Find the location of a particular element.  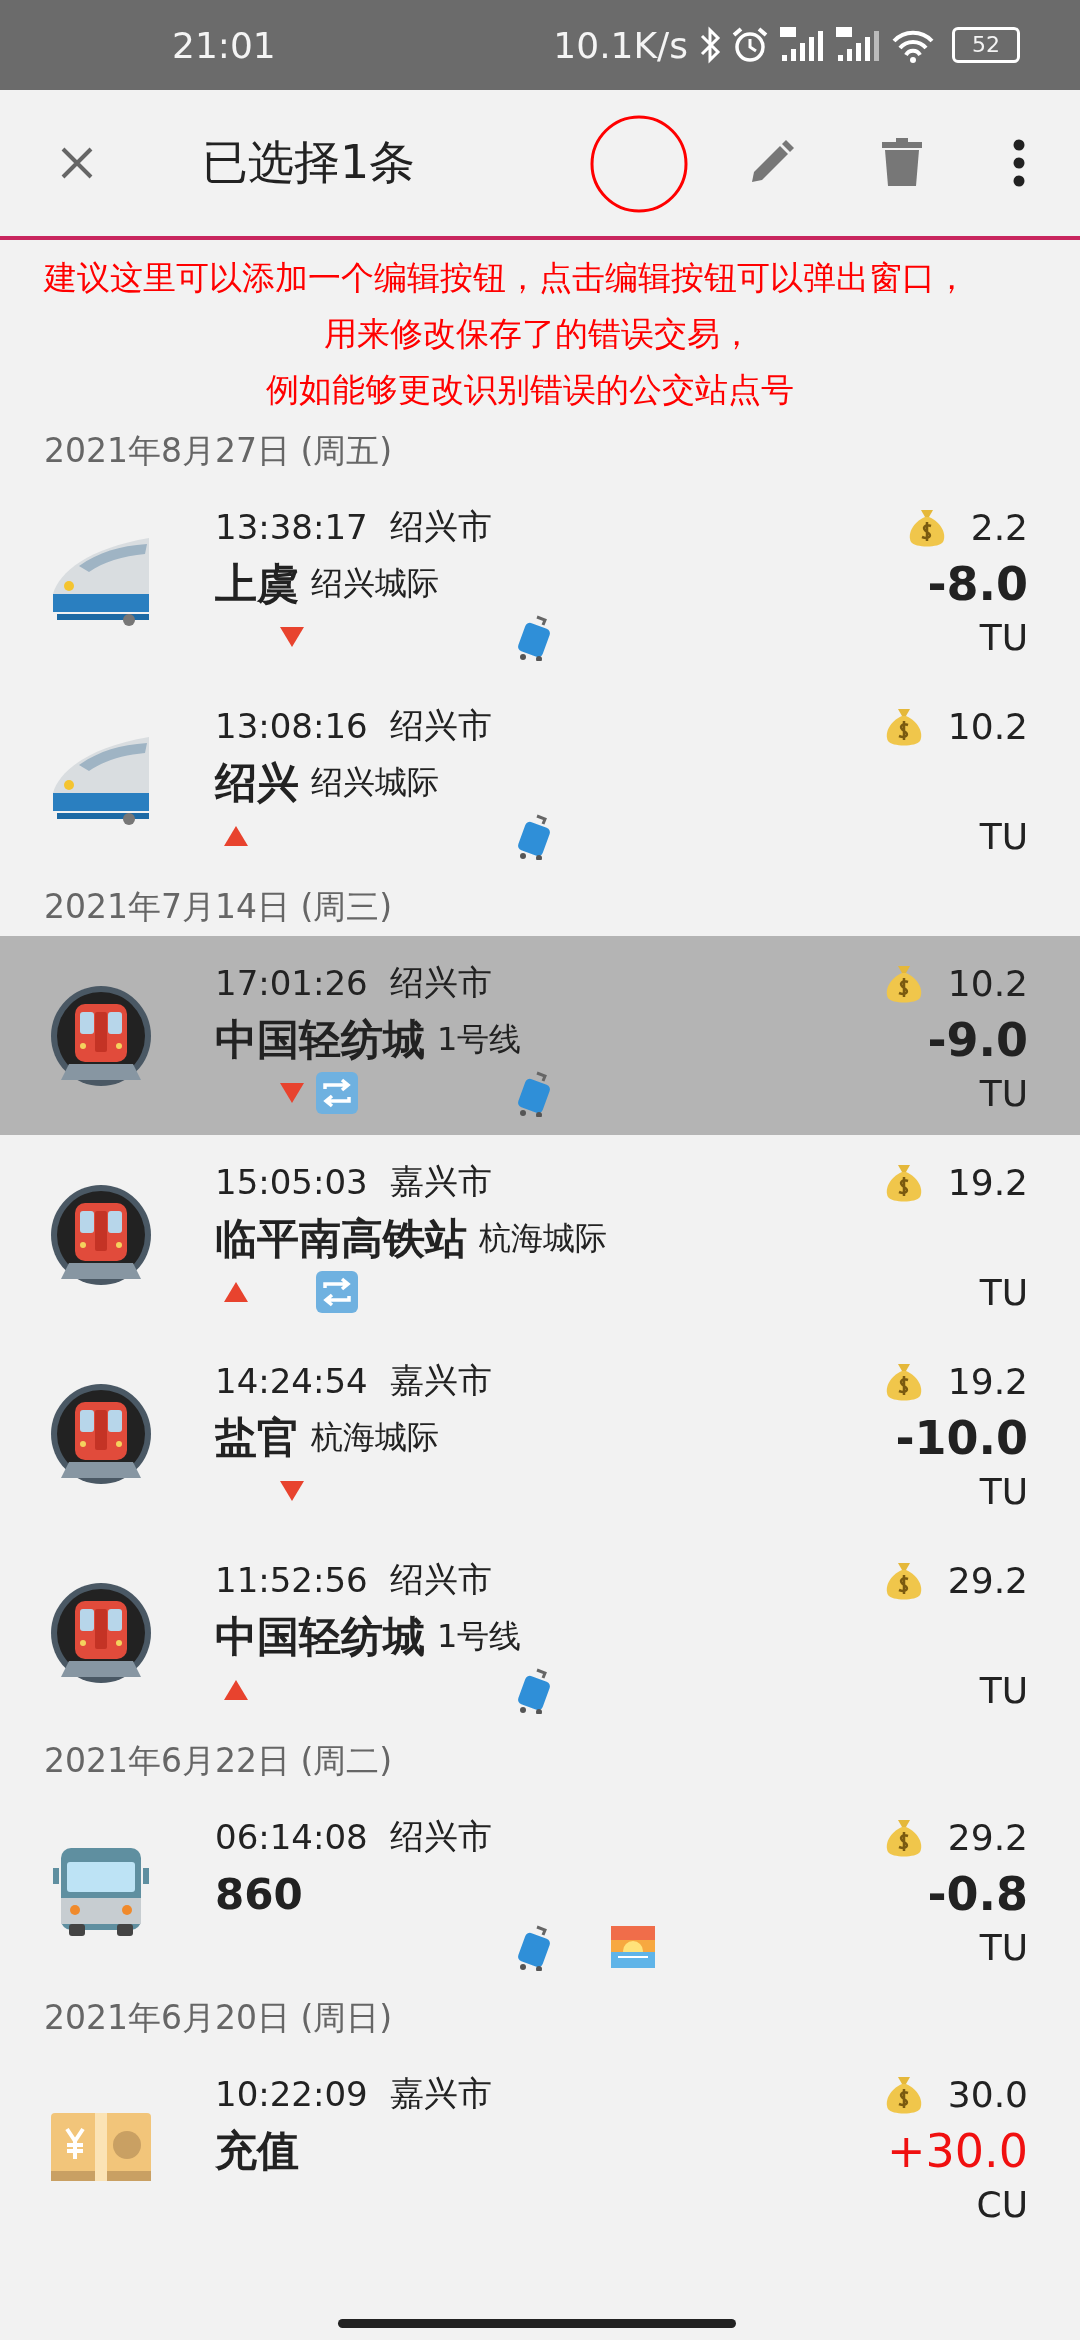

station-name: 临平南高铁站 is located at coordinates (341, 1239).